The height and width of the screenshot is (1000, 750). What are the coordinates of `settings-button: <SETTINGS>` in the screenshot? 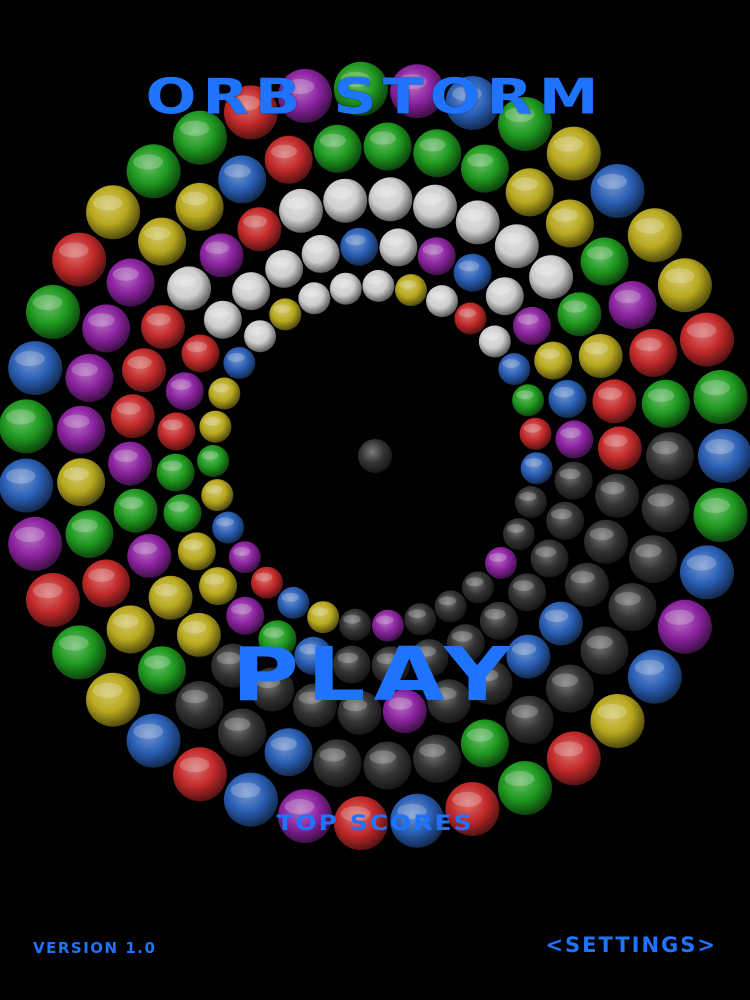 It's located at (631, 945).